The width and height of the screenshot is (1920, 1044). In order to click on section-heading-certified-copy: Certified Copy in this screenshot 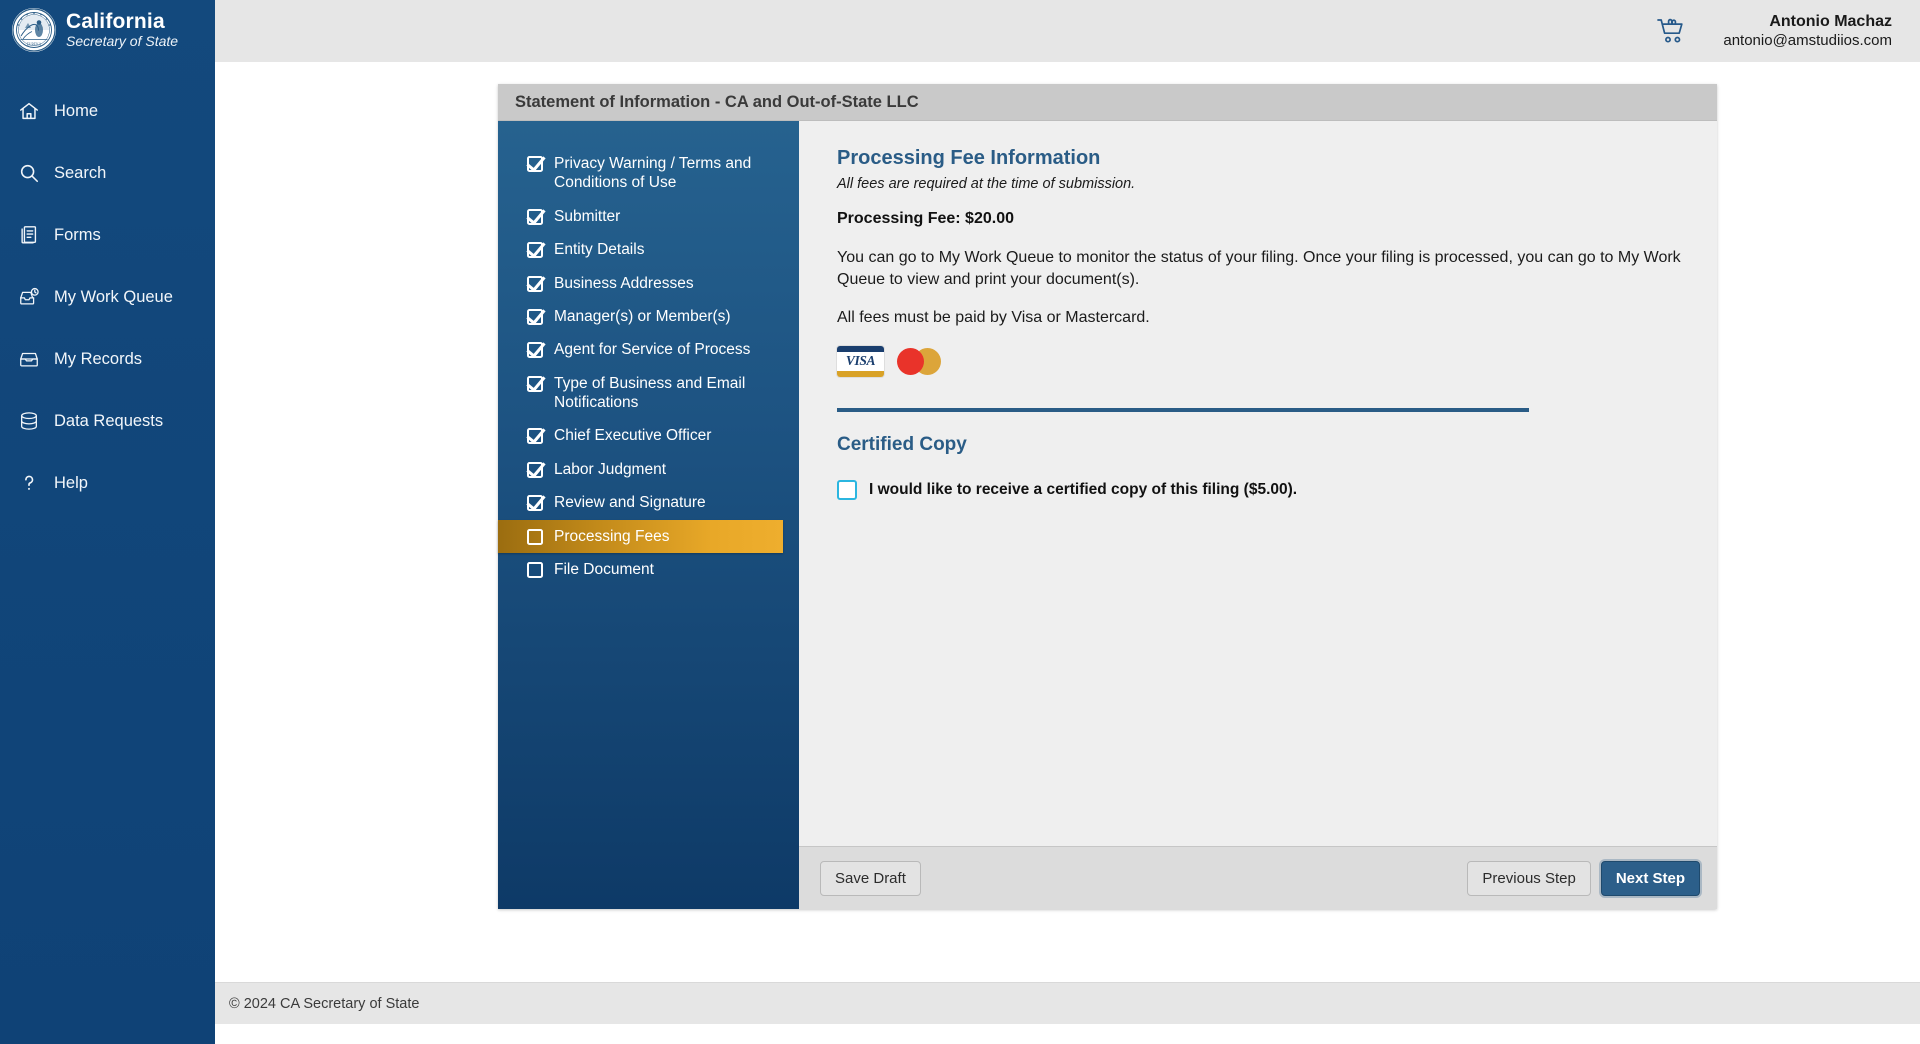, I will do `click(902, 444)`.